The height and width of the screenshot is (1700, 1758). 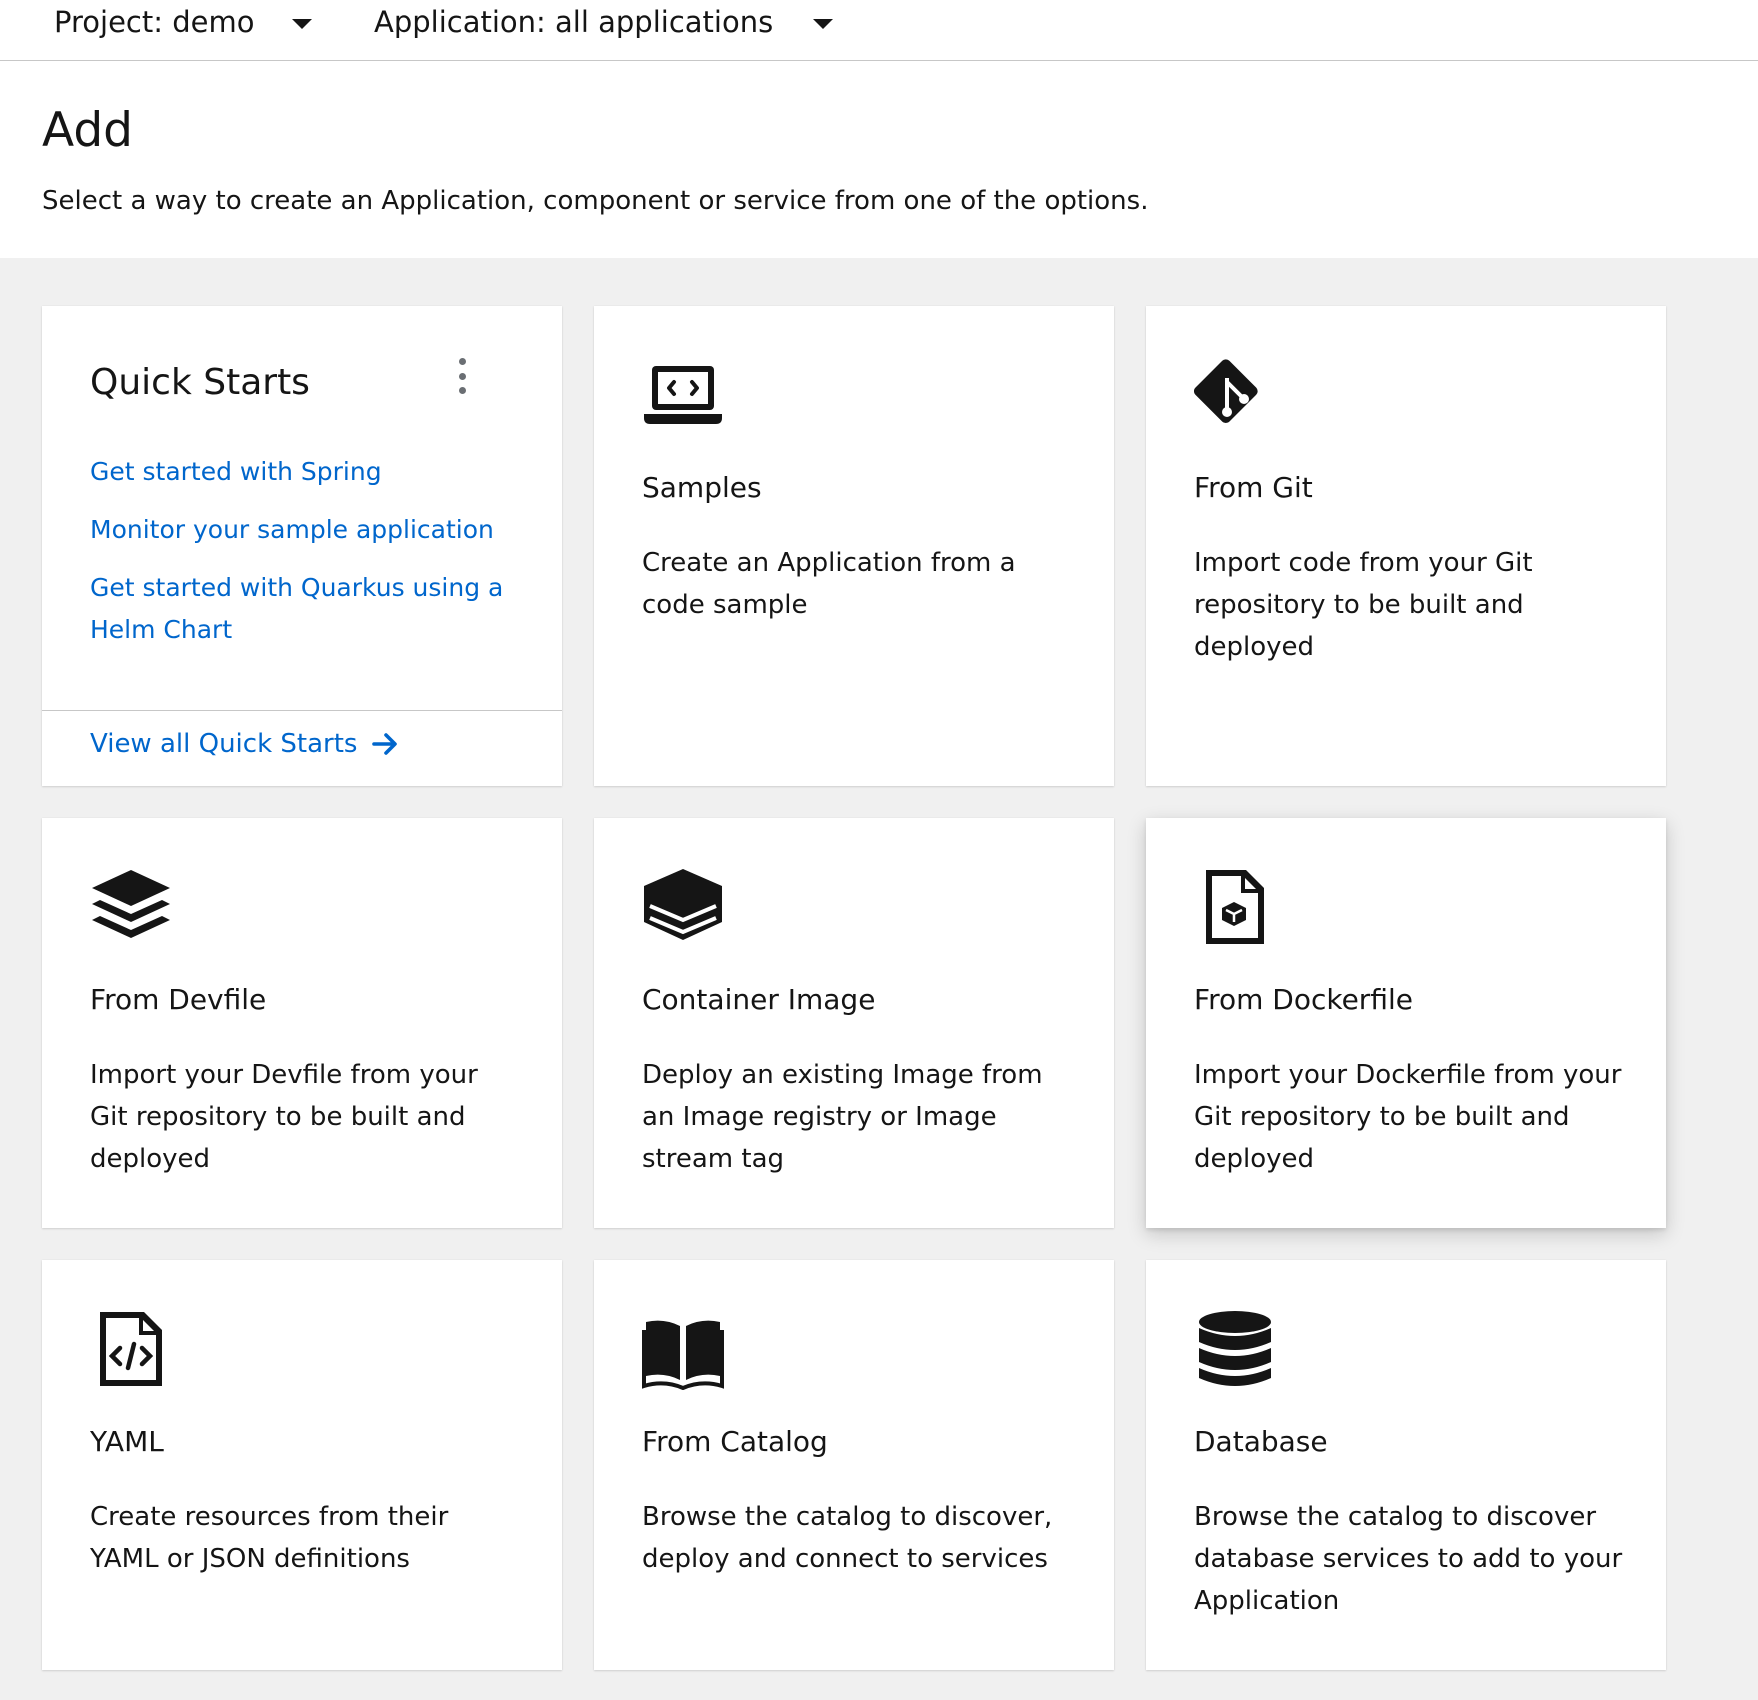 What do you see at coordinates (683, 1349) in the screenshot?
I see `book-icon` at bounding box center [683, 1349].